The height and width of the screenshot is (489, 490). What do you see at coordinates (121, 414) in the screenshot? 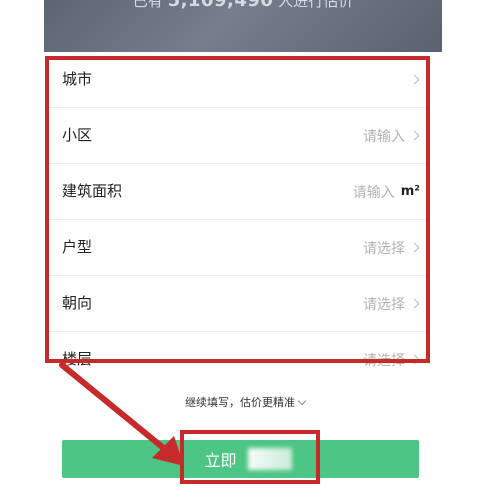
I see `annotation-arrow` at bounding box center [121, 414].